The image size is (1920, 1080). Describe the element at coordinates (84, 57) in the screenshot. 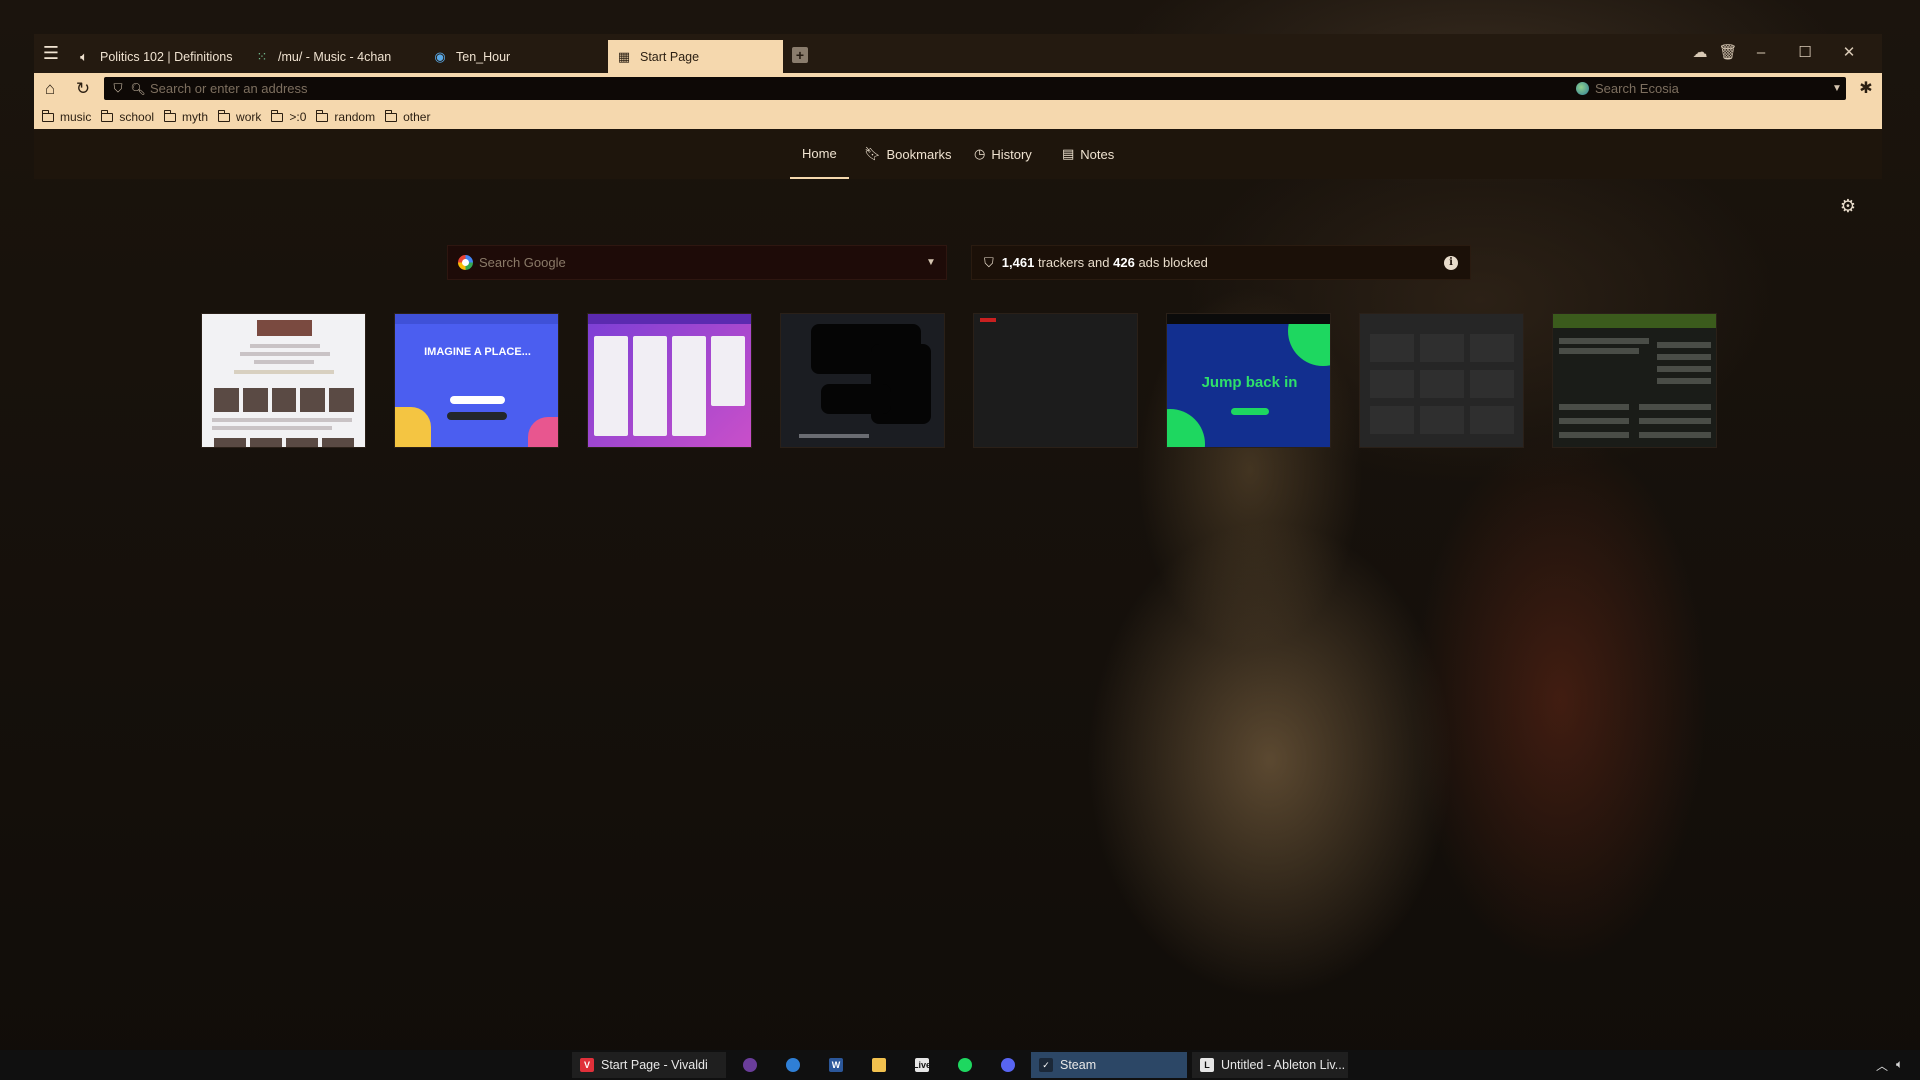

I see `speaker-icon: 🔈︎` at that location.